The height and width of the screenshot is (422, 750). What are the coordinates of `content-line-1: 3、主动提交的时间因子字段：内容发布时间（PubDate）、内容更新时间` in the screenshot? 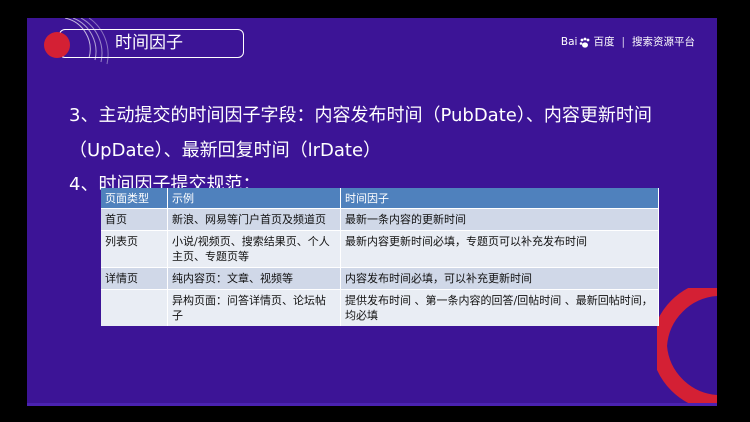 It's located at (360, 115).